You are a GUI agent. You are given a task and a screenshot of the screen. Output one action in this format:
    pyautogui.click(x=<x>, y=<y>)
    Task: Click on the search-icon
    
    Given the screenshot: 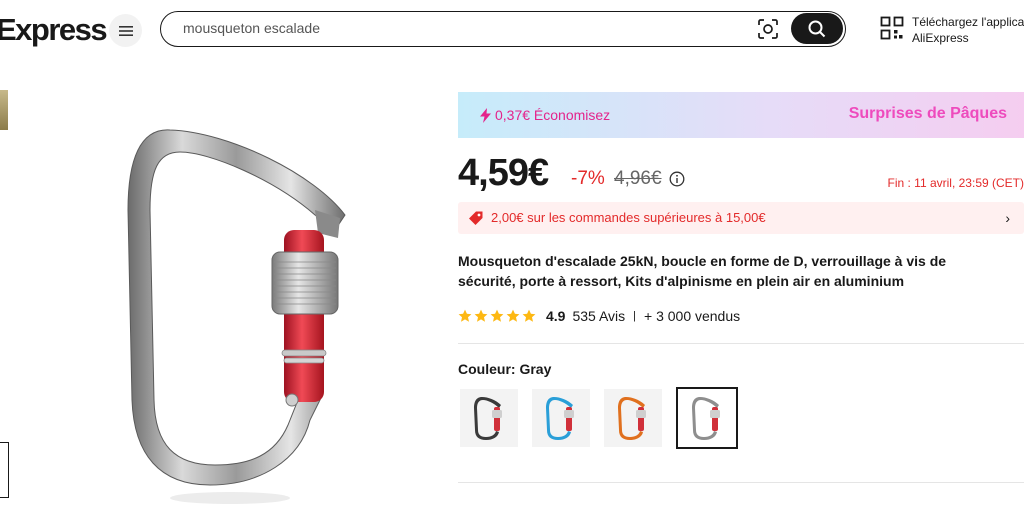 What is the action you would take?
    pyautogui.click(x=817, y=28)
    